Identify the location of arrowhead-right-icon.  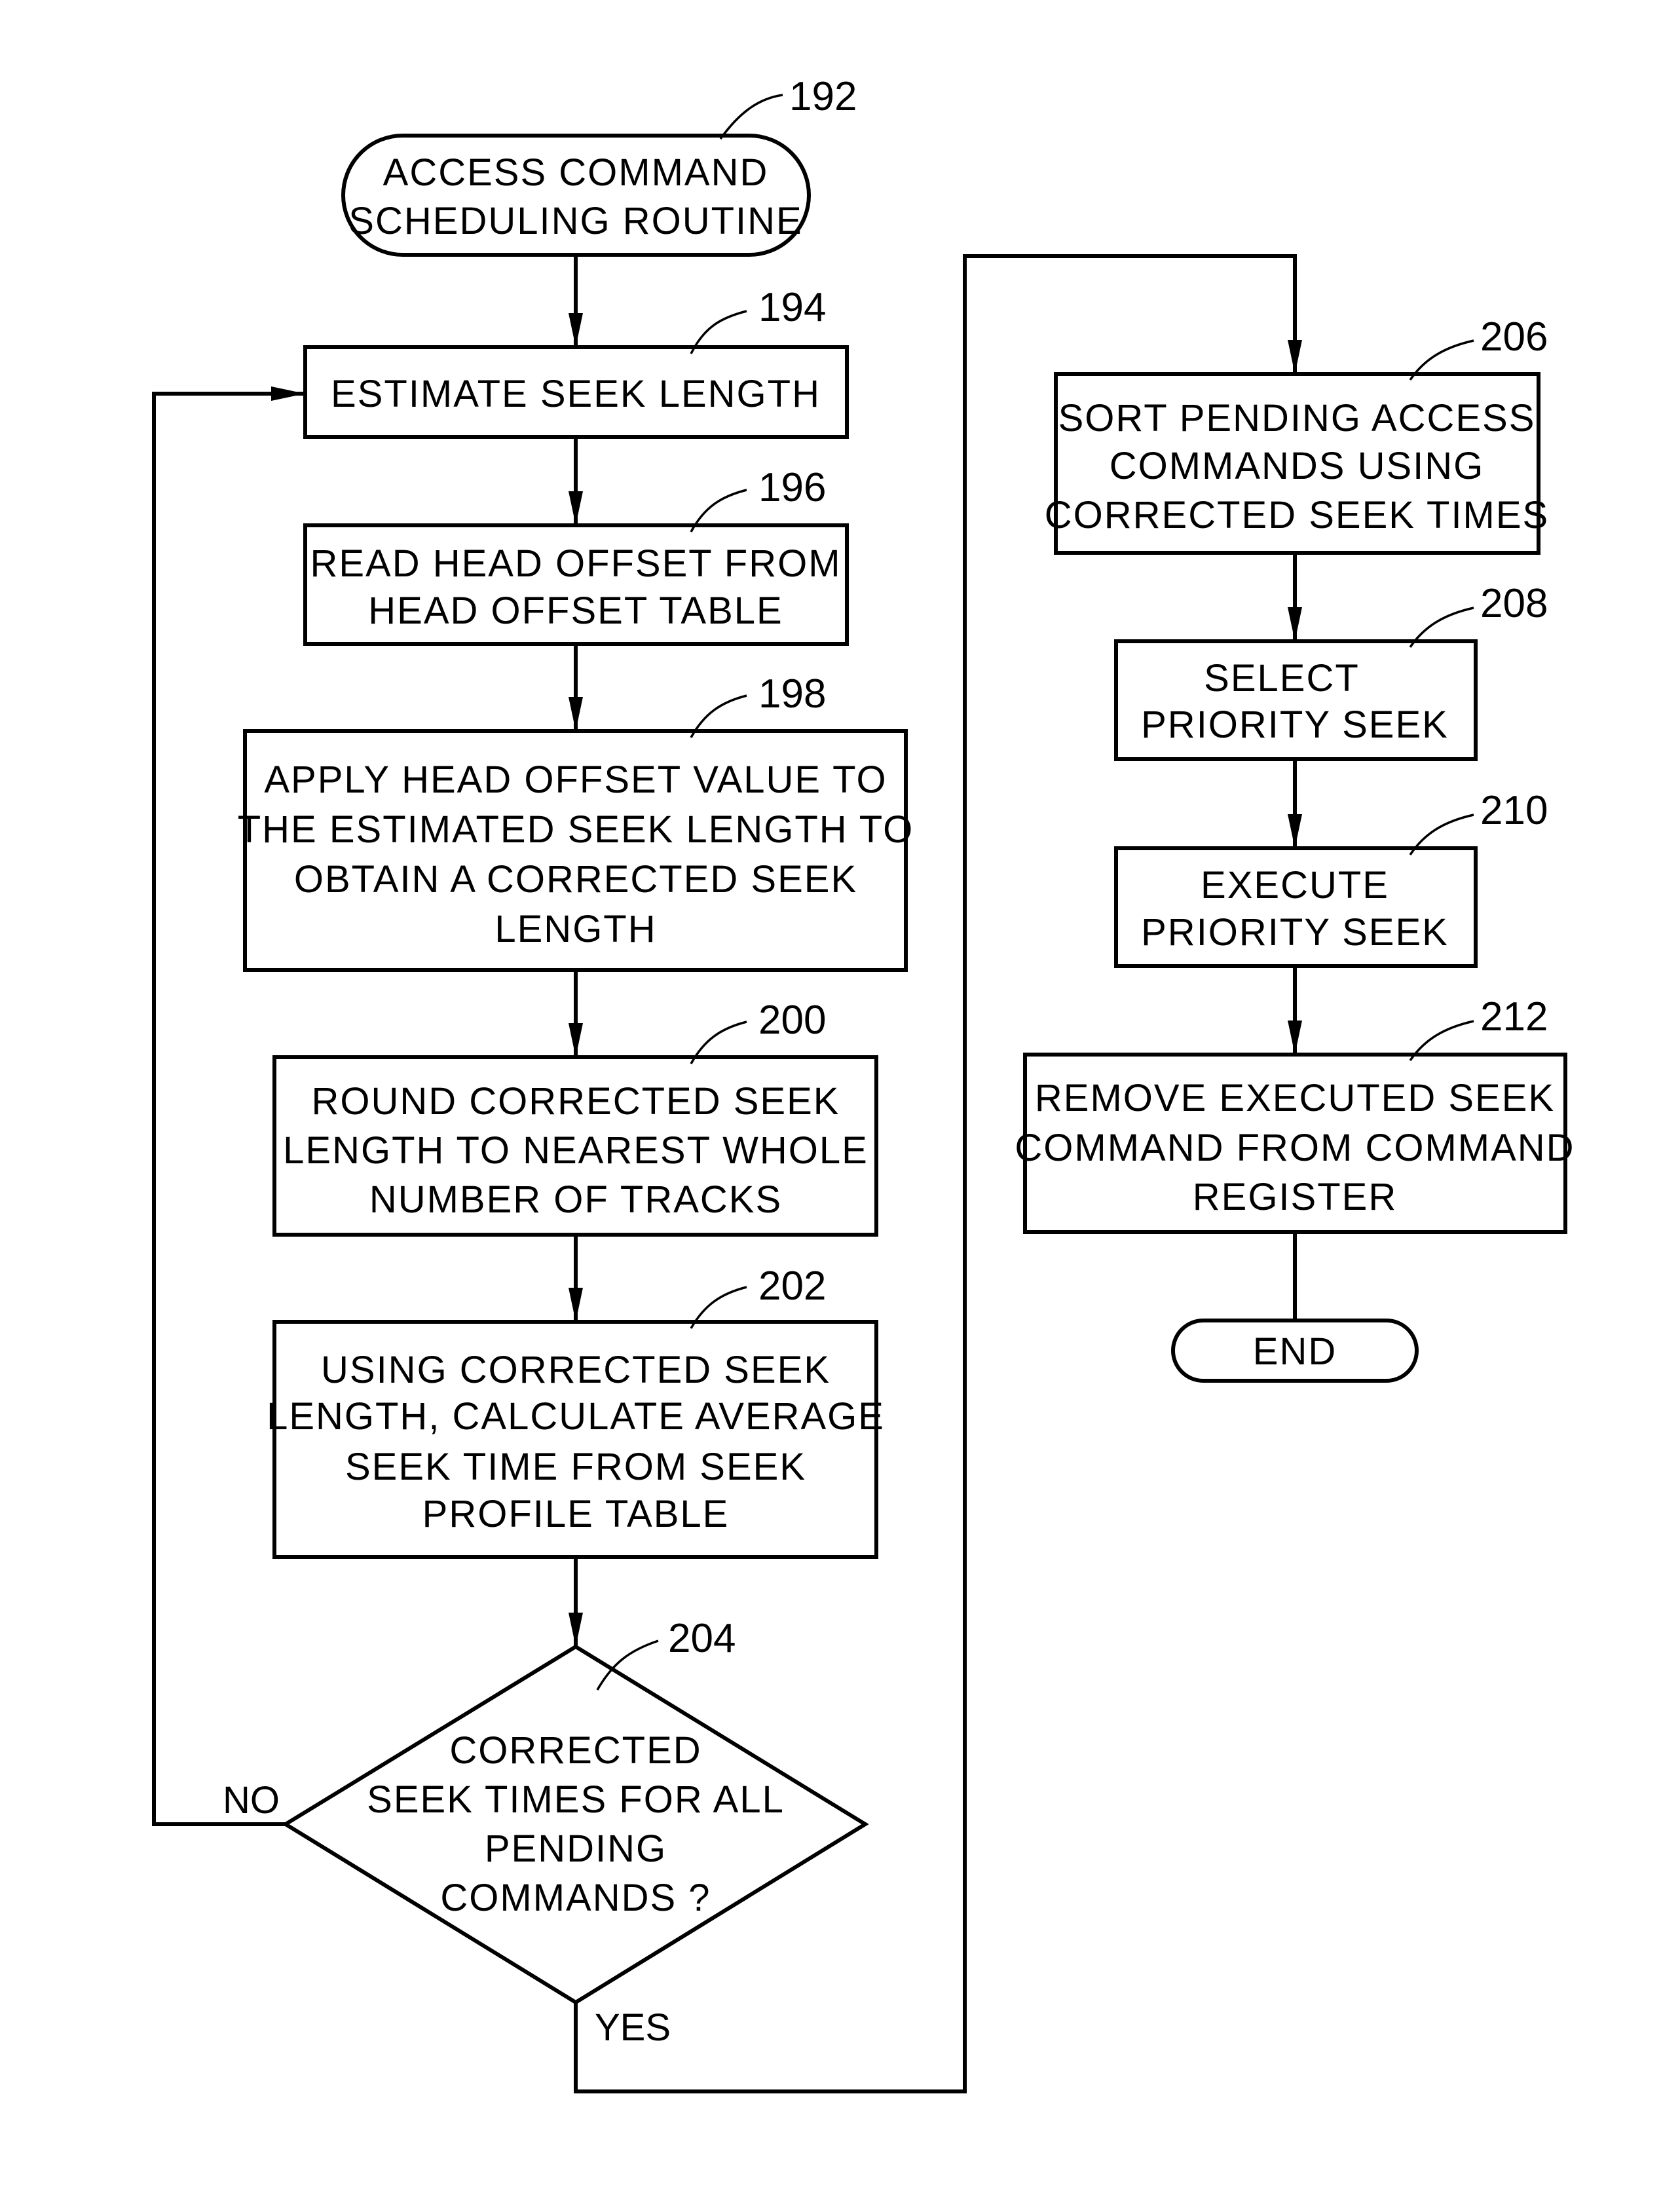
(288, 394).